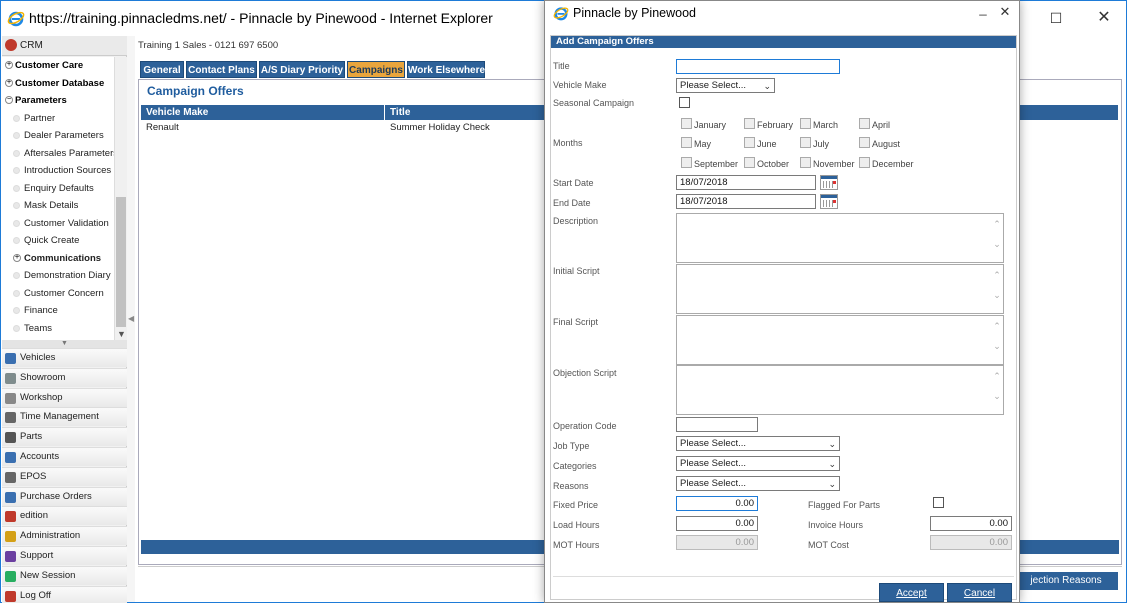 The image size is (1127, 603). Describe the element at coordinates (64, 456) in the screenshot. I see `module-accounts: Accounts` at that location.